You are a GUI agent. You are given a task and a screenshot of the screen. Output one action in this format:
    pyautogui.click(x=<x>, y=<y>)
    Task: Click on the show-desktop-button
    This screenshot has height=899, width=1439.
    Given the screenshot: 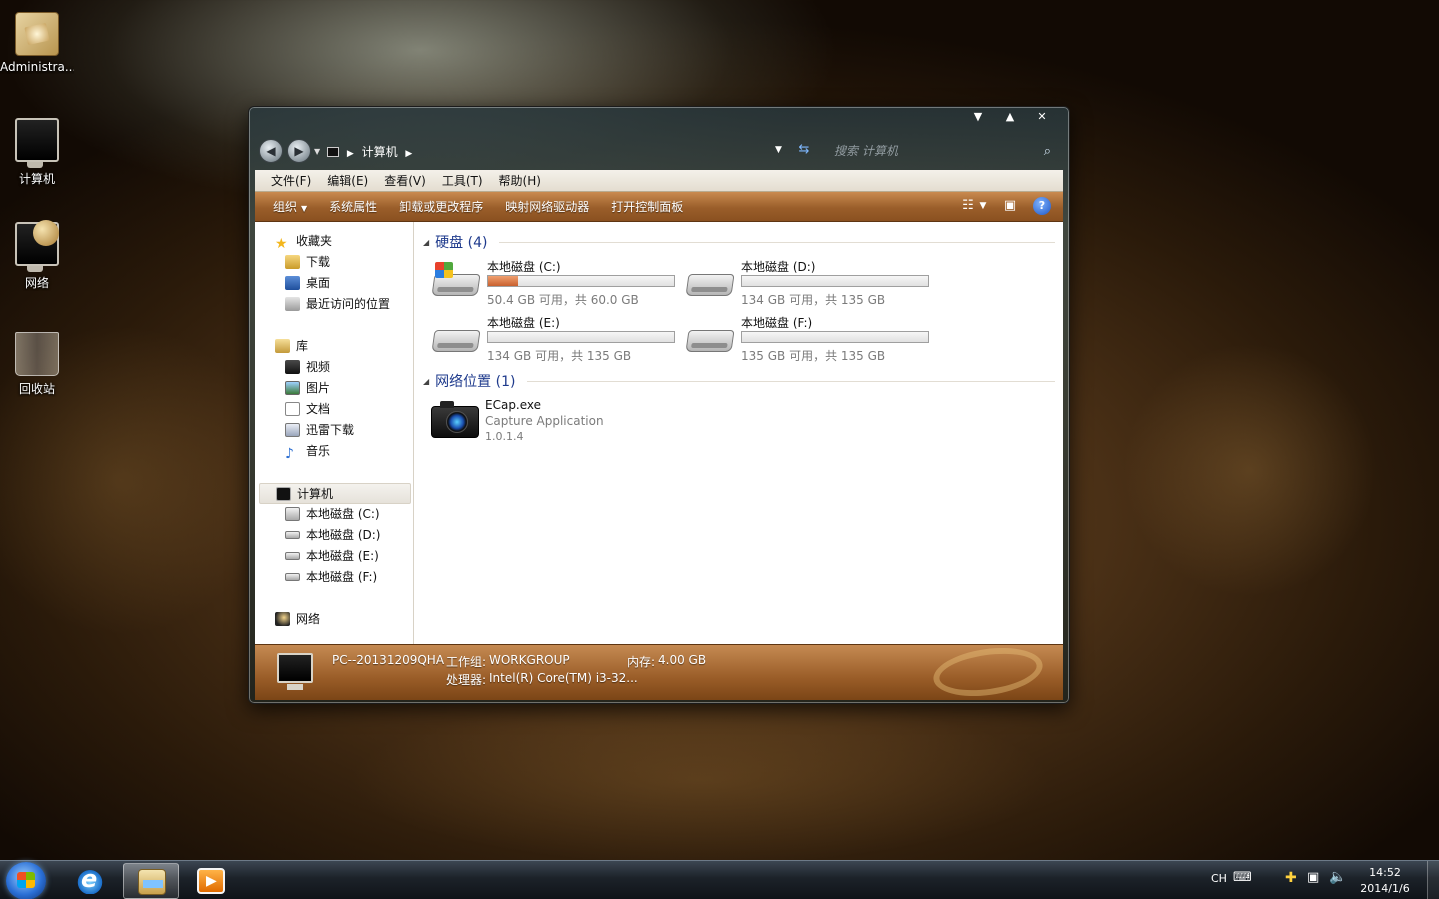 What is the action you would take?
    pyautogui.click(x=1433, y=880)
    